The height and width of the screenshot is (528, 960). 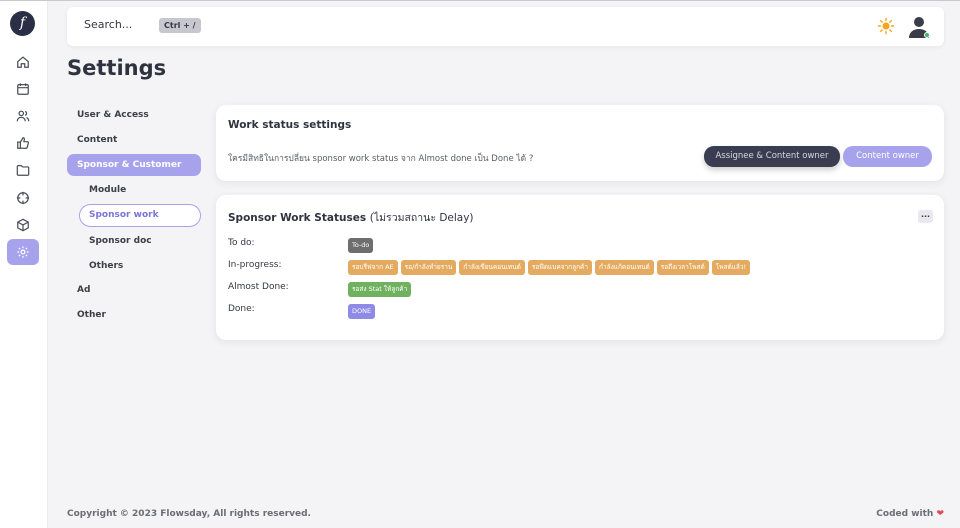 What do you see at coordinates (117, 68) in the screenshot?
I see `page-title: Settings` at bounding box center [117, 68].